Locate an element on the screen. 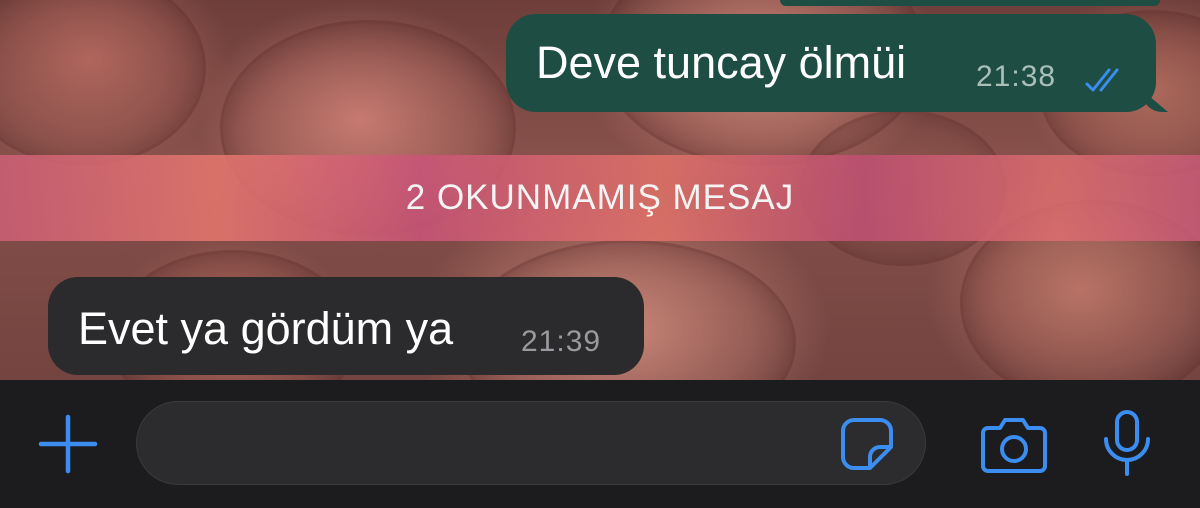 Image resolution: width=1200 pixels, height=508 pixels. unread-divider-label: 2 OKUNMAMIŞ MESAJ is located at coordinates (600, 197).